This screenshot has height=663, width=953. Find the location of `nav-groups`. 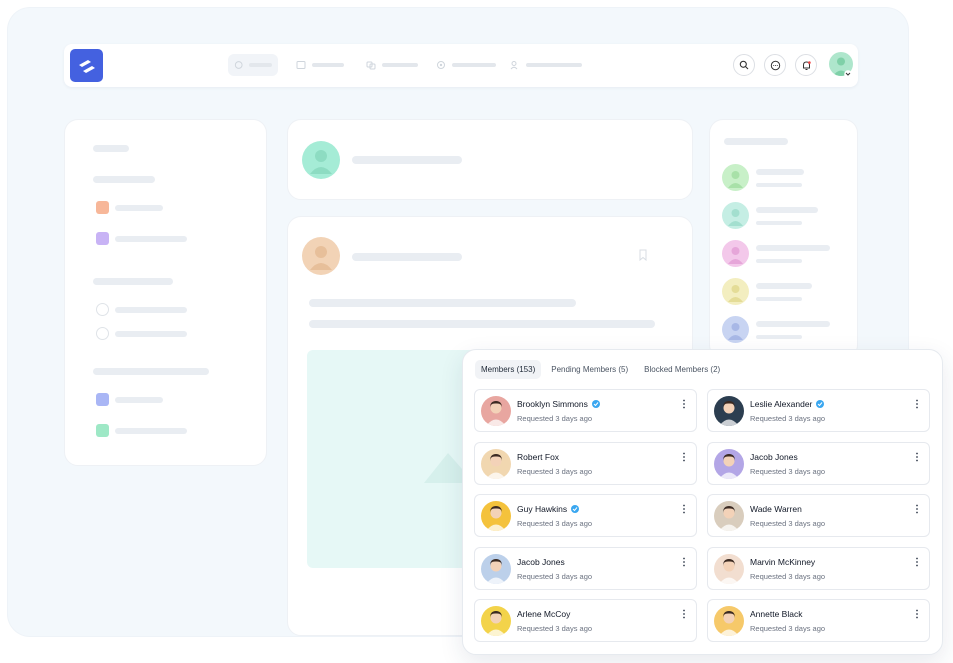

nav-groups is located at coordinates (392, 65).